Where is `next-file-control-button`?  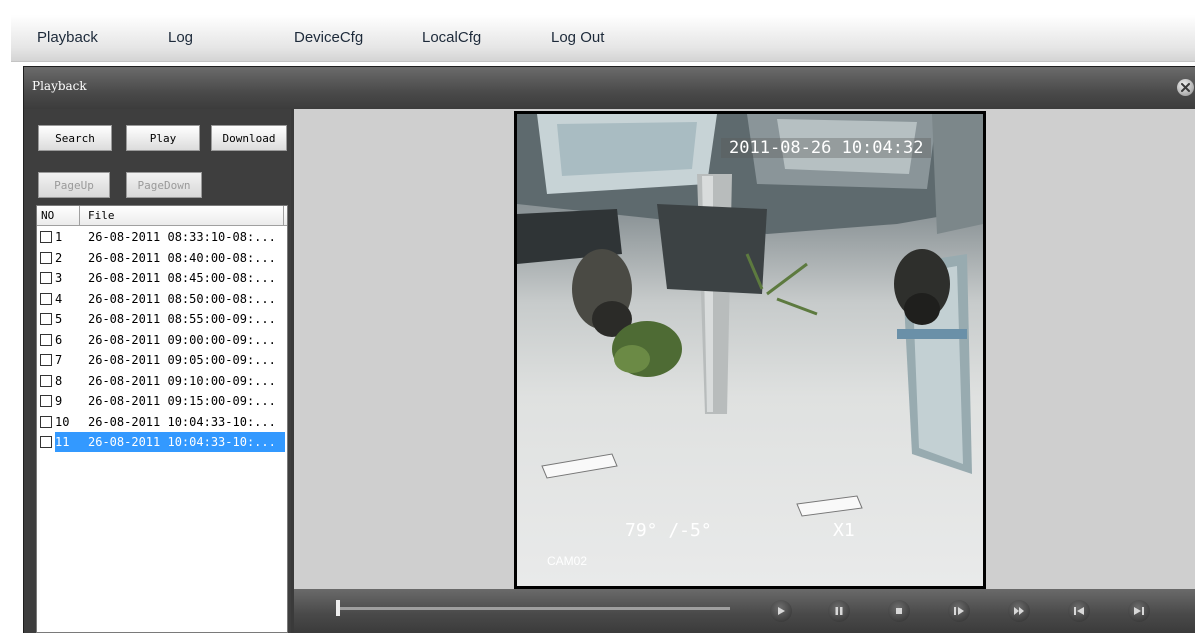
next-file-control-button is located at coordinates (1139, 611).